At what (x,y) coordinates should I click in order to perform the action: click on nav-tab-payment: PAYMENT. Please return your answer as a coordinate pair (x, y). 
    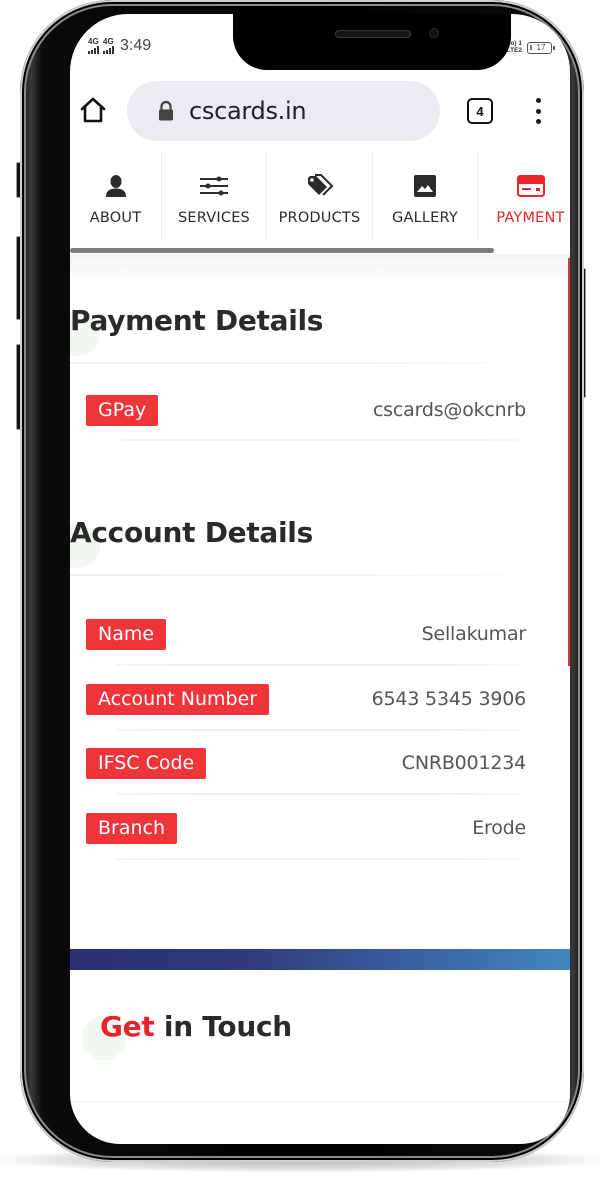
    Looking at the image, I should click on (524, 196).